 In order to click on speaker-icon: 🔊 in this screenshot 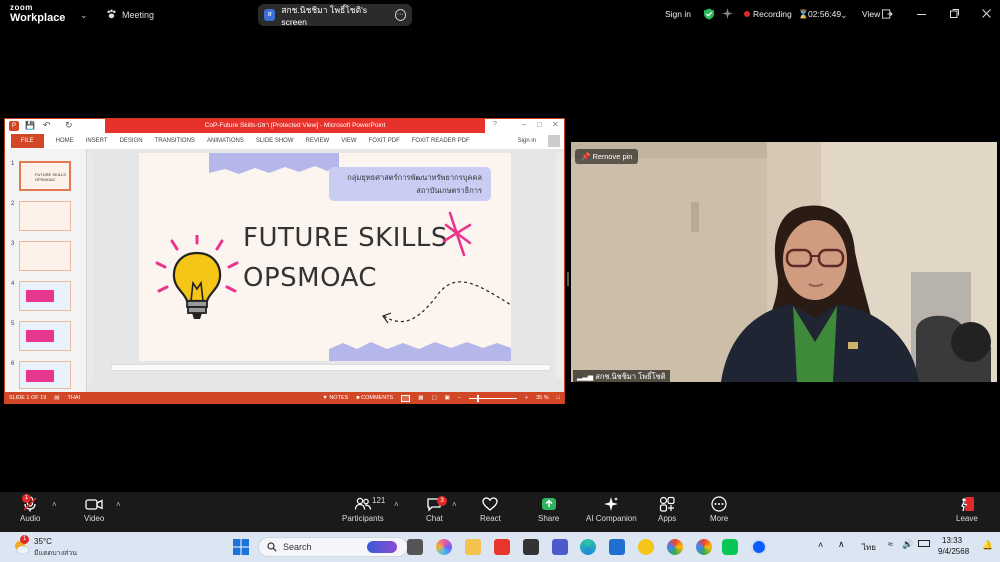, I will do `click(907, 544)`.